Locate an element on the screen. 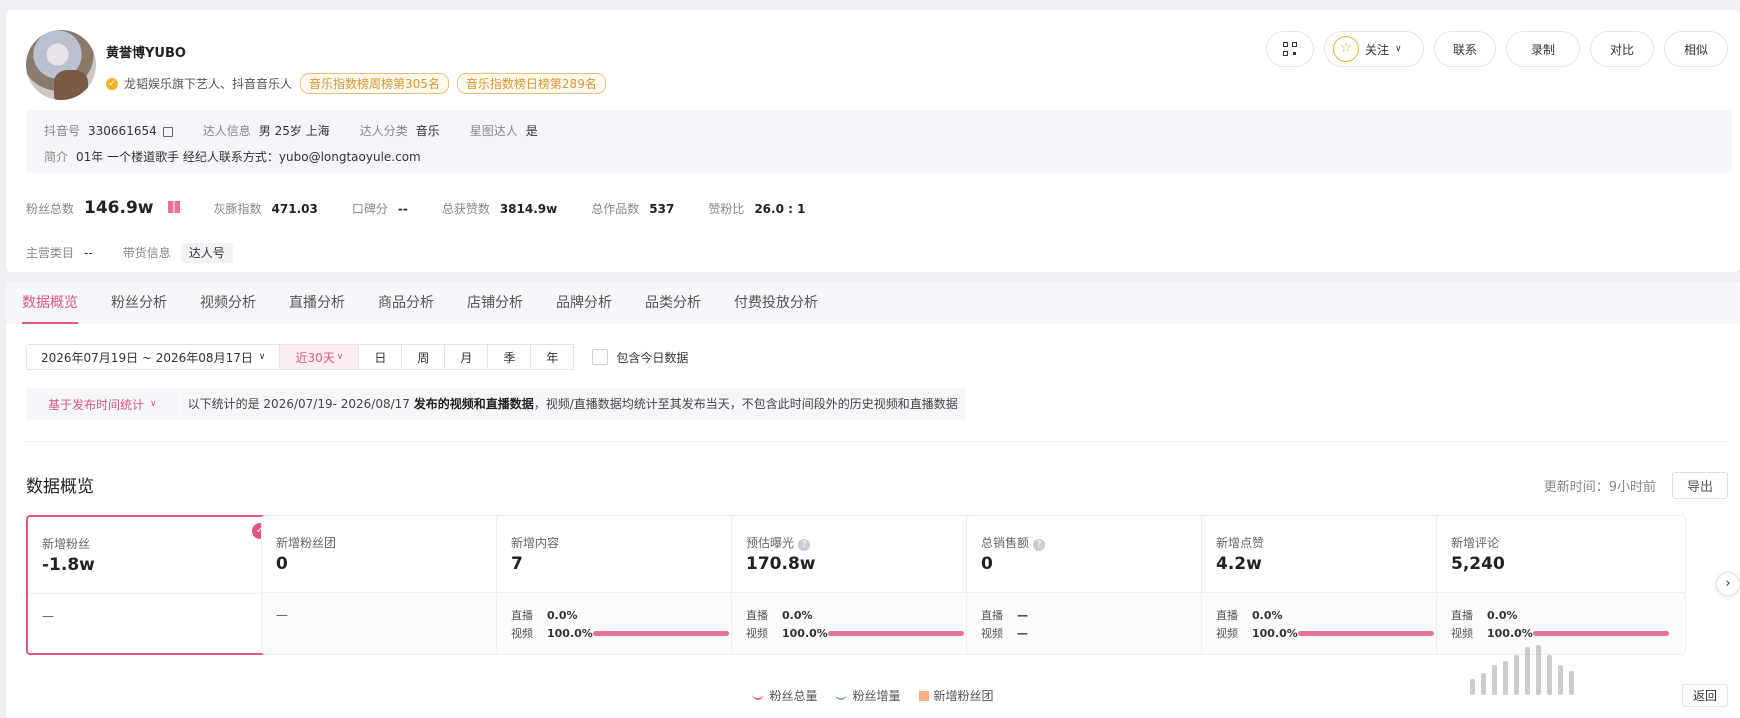  main-category-value: -- is located at coordinates (88, 253).